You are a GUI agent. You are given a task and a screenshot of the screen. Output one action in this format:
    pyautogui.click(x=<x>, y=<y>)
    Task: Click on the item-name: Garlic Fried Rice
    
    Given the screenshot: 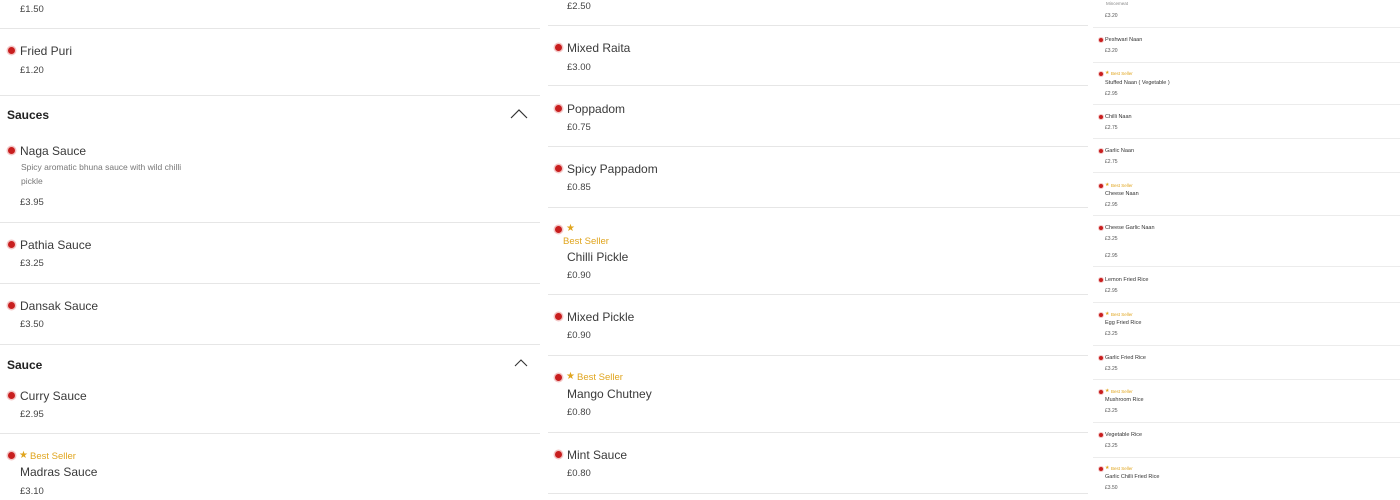 What is the action you would take?
    pyautogui.click(x=1125, y=358)
    